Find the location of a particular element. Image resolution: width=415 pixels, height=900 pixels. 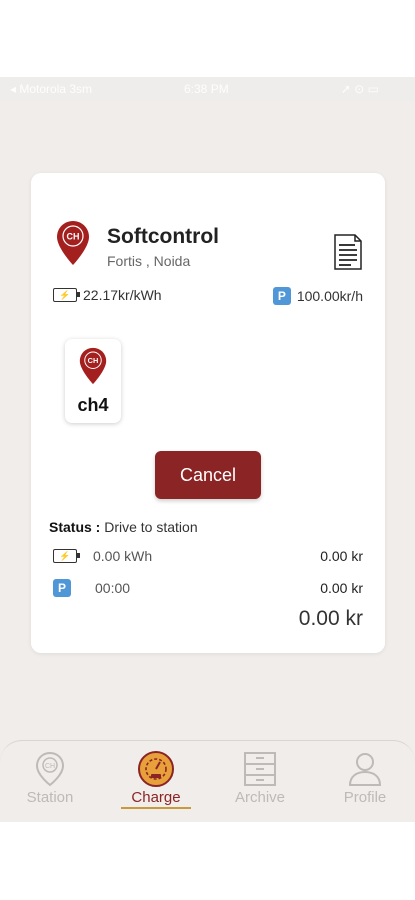

charge-gauge-icon is located at coordinates (156, 769).